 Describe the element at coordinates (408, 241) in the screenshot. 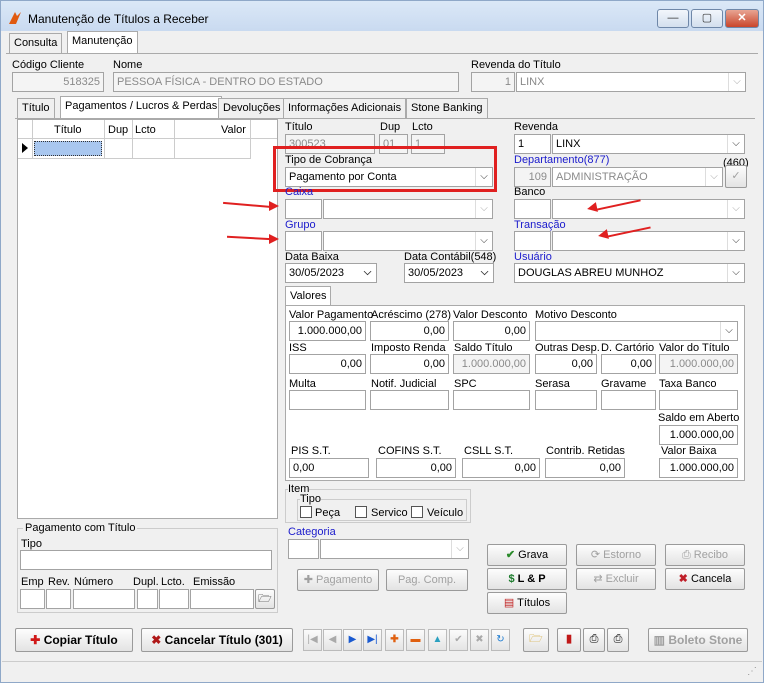

I see `grupo-select: ⌵` at that location.